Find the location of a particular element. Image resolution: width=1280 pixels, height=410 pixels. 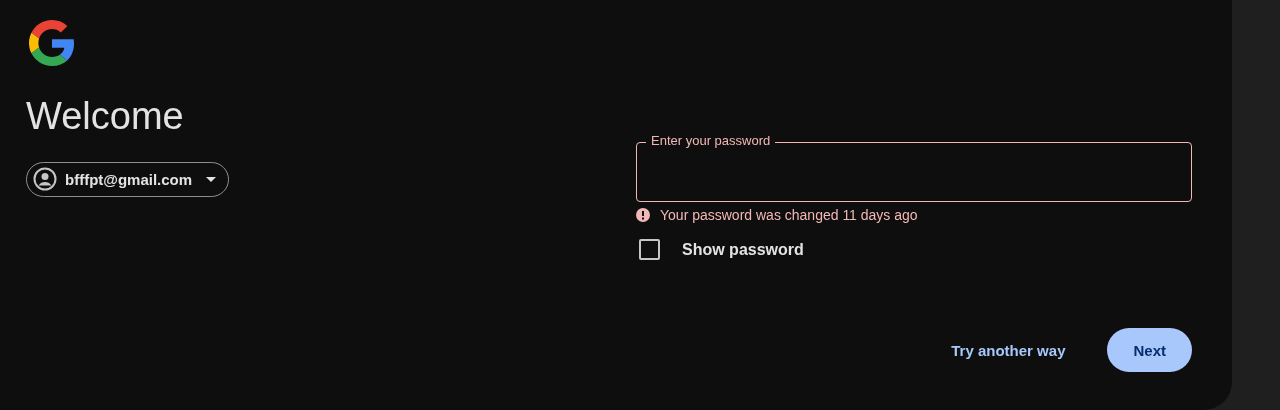

checkbox-label: Show password is located at coordinates (743, 249).